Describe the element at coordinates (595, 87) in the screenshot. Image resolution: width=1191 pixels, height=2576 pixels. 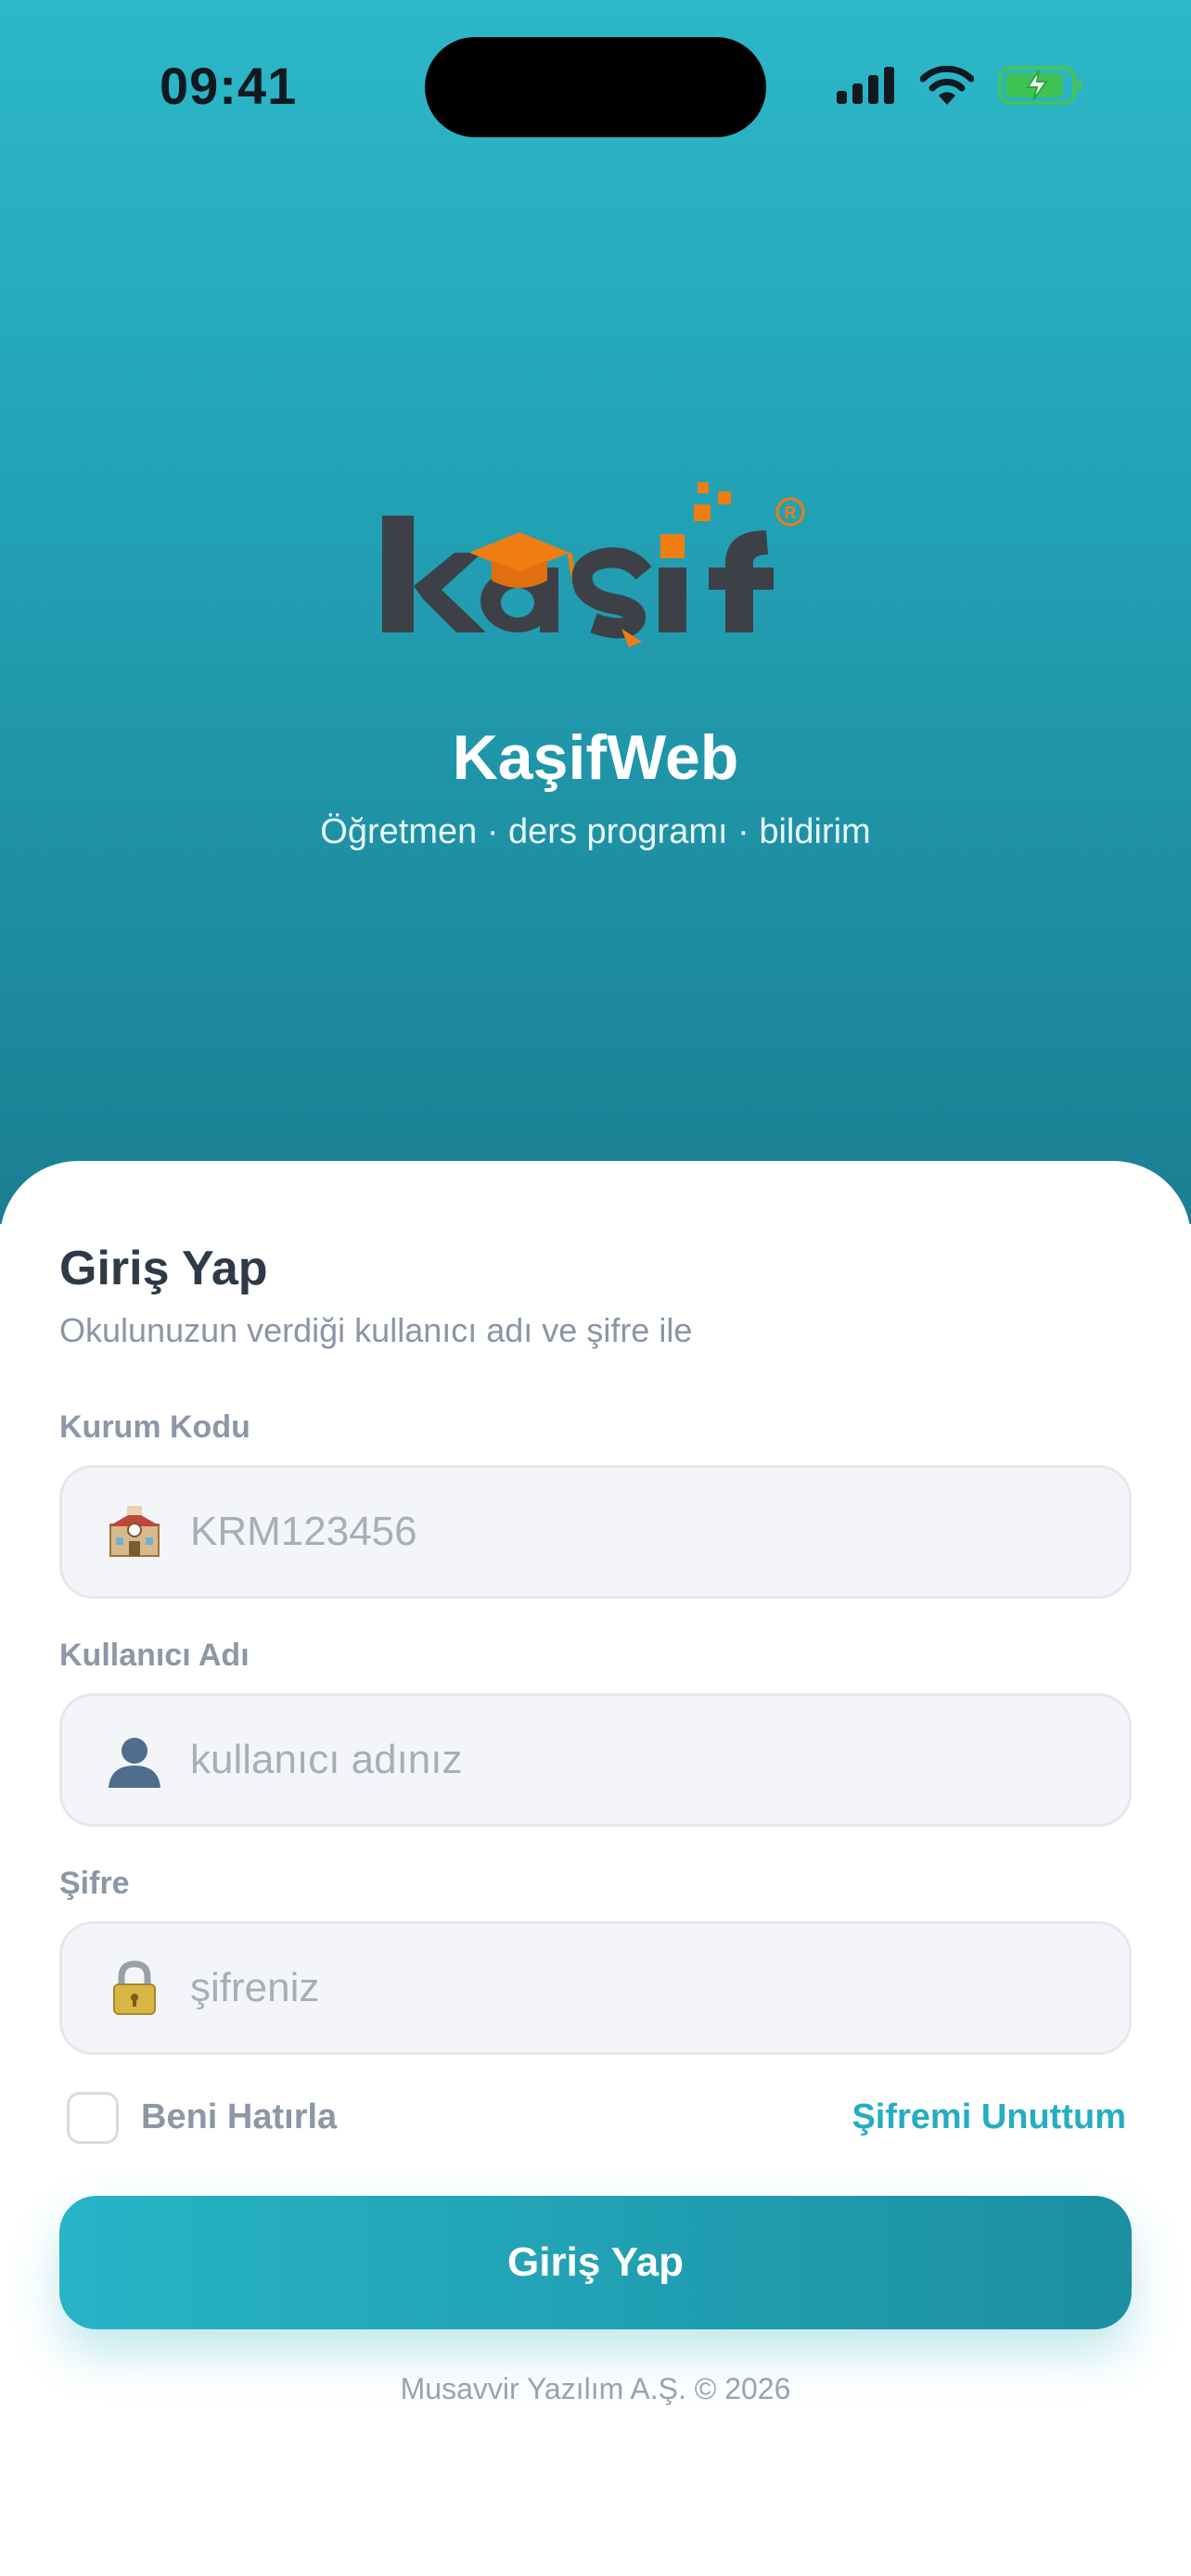
I see `dynamic-island` at that location.